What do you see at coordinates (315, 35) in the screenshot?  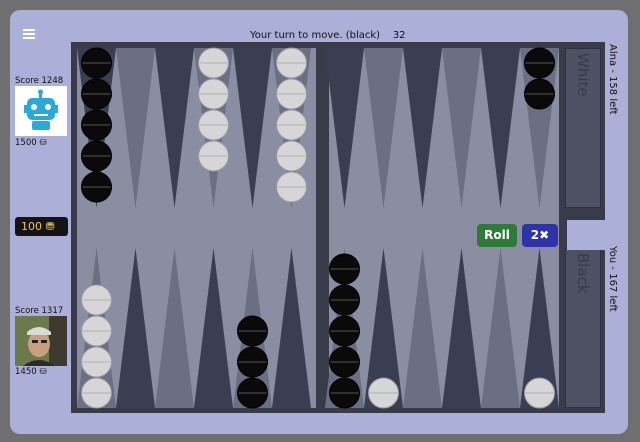 I see `status-text: Your turn to move. (black)` at bounding box center [315, 35].